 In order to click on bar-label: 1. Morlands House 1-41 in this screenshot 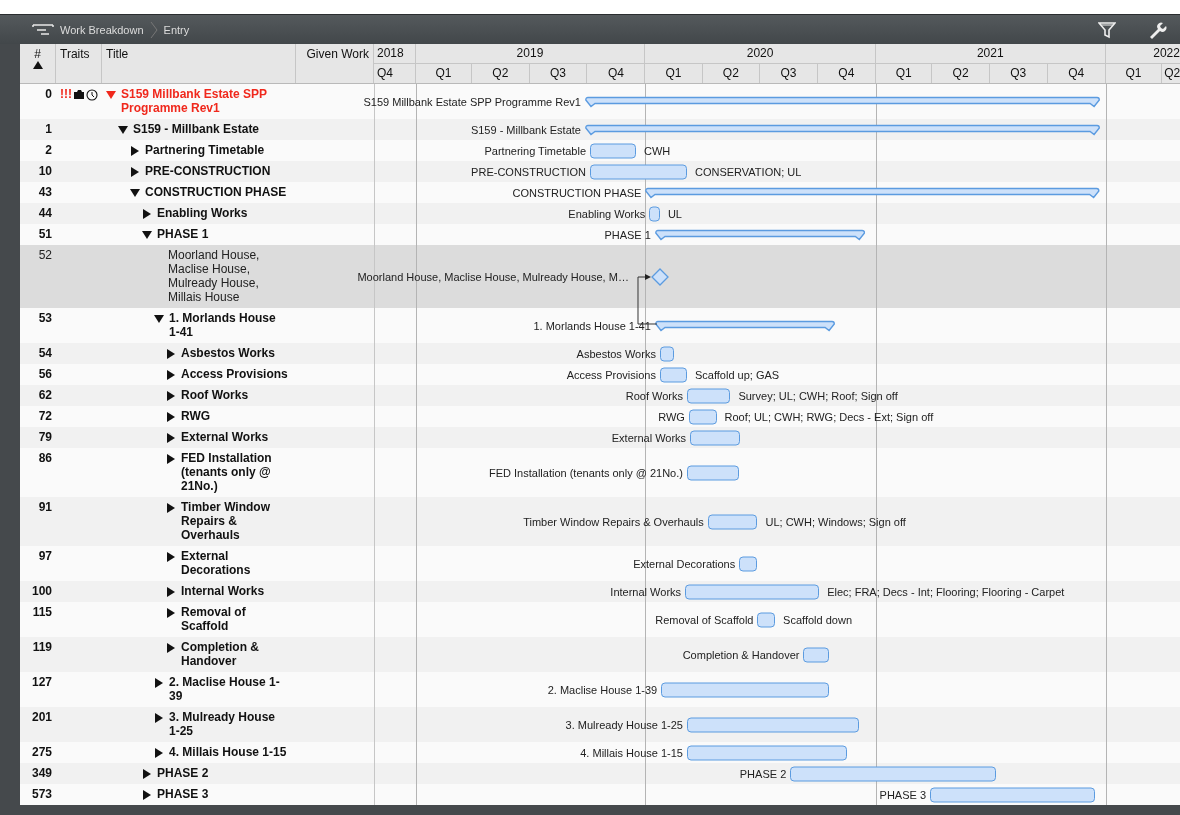, I will do `click(592, 325)`.